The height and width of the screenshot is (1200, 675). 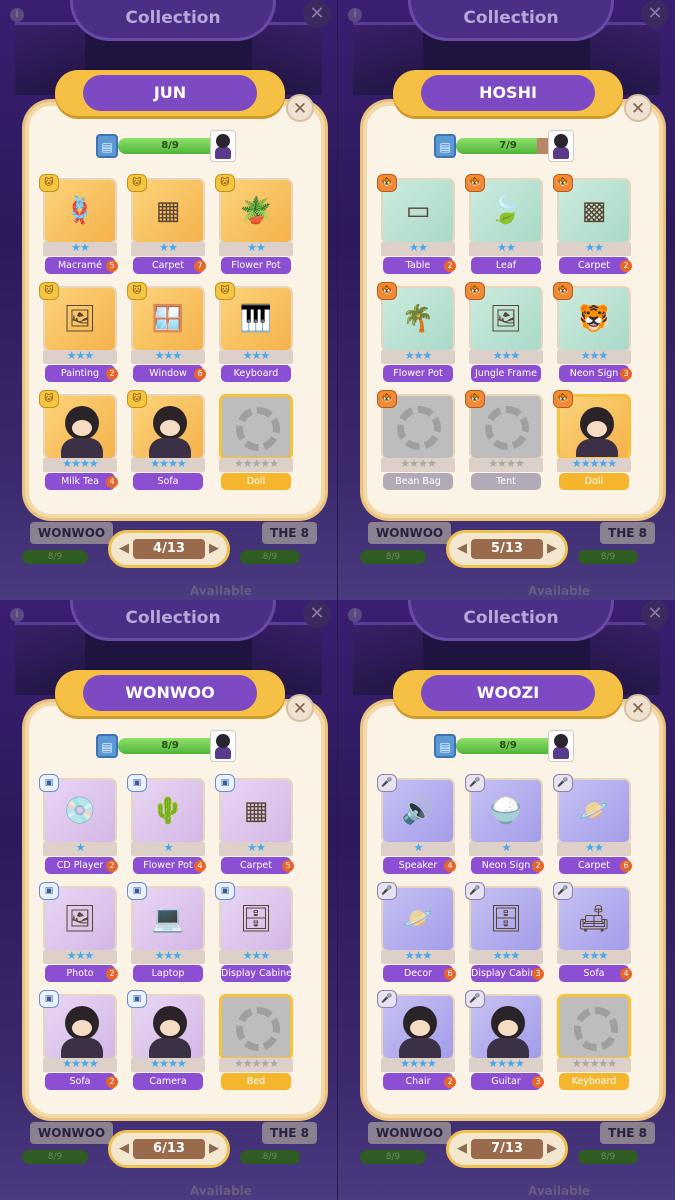 I want to click on collection-item-card: 🔊 🎤 ★ Speaker 4, so click(x=416, y=825).